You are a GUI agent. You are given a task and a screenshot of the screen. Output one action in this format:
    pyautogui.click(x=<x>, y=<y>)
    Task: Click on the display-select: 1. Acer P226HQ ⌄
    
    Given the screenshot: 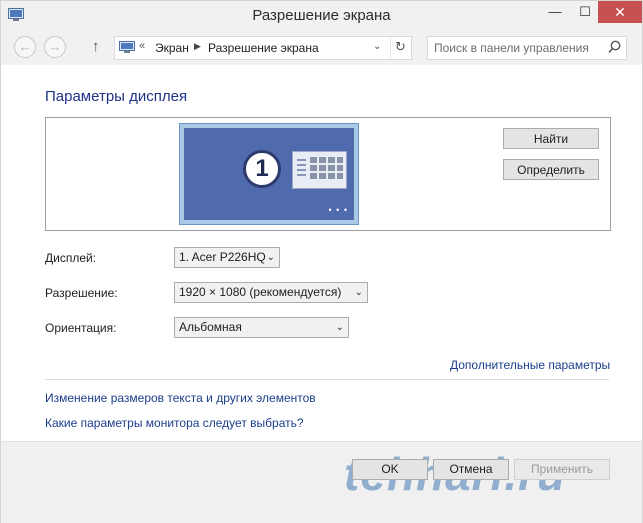 What is the action you would take?
    pyautogui.click(x=227, y=257)
    